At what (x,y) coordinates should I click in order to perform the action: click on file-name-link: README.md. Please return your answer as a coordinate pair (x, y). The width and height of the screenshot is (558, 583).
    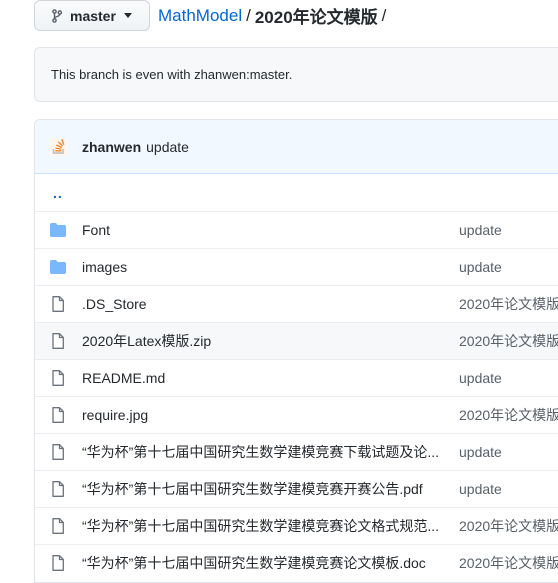
    Looking at the image, I should click on (123, 378).